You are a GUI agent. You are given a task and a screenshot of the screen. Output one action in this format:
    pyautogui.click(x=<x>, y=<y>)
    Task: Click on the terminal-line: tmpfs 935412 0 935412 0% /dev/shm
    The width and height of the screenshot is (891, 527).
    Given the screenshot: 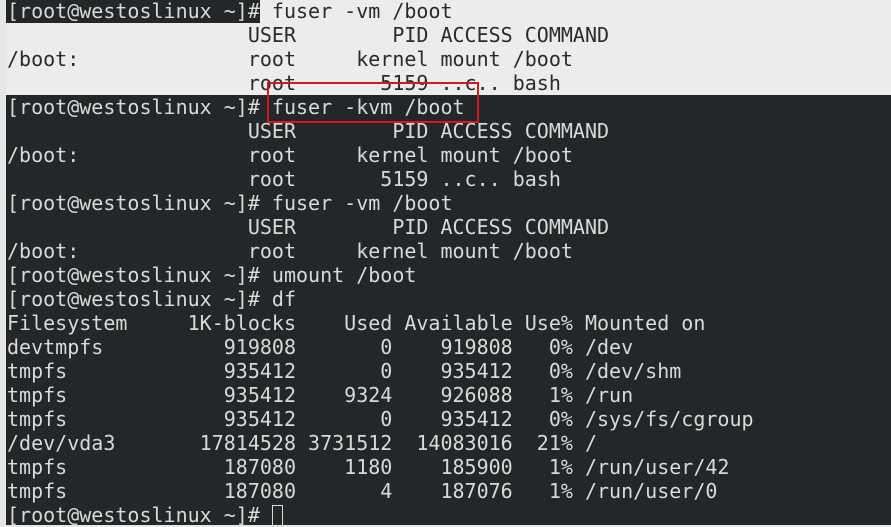 What is the action you would take?
    pyautogui.click(x=448, y=371)
    